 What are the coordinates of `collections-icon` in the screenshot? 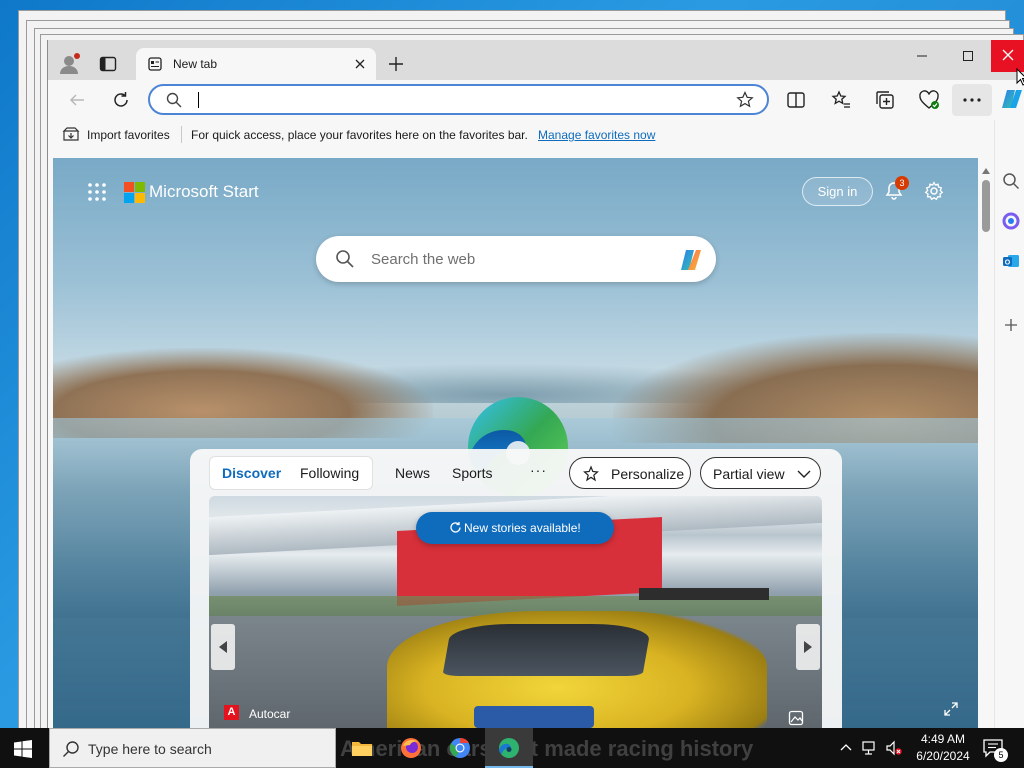 It's located at (885, 100).